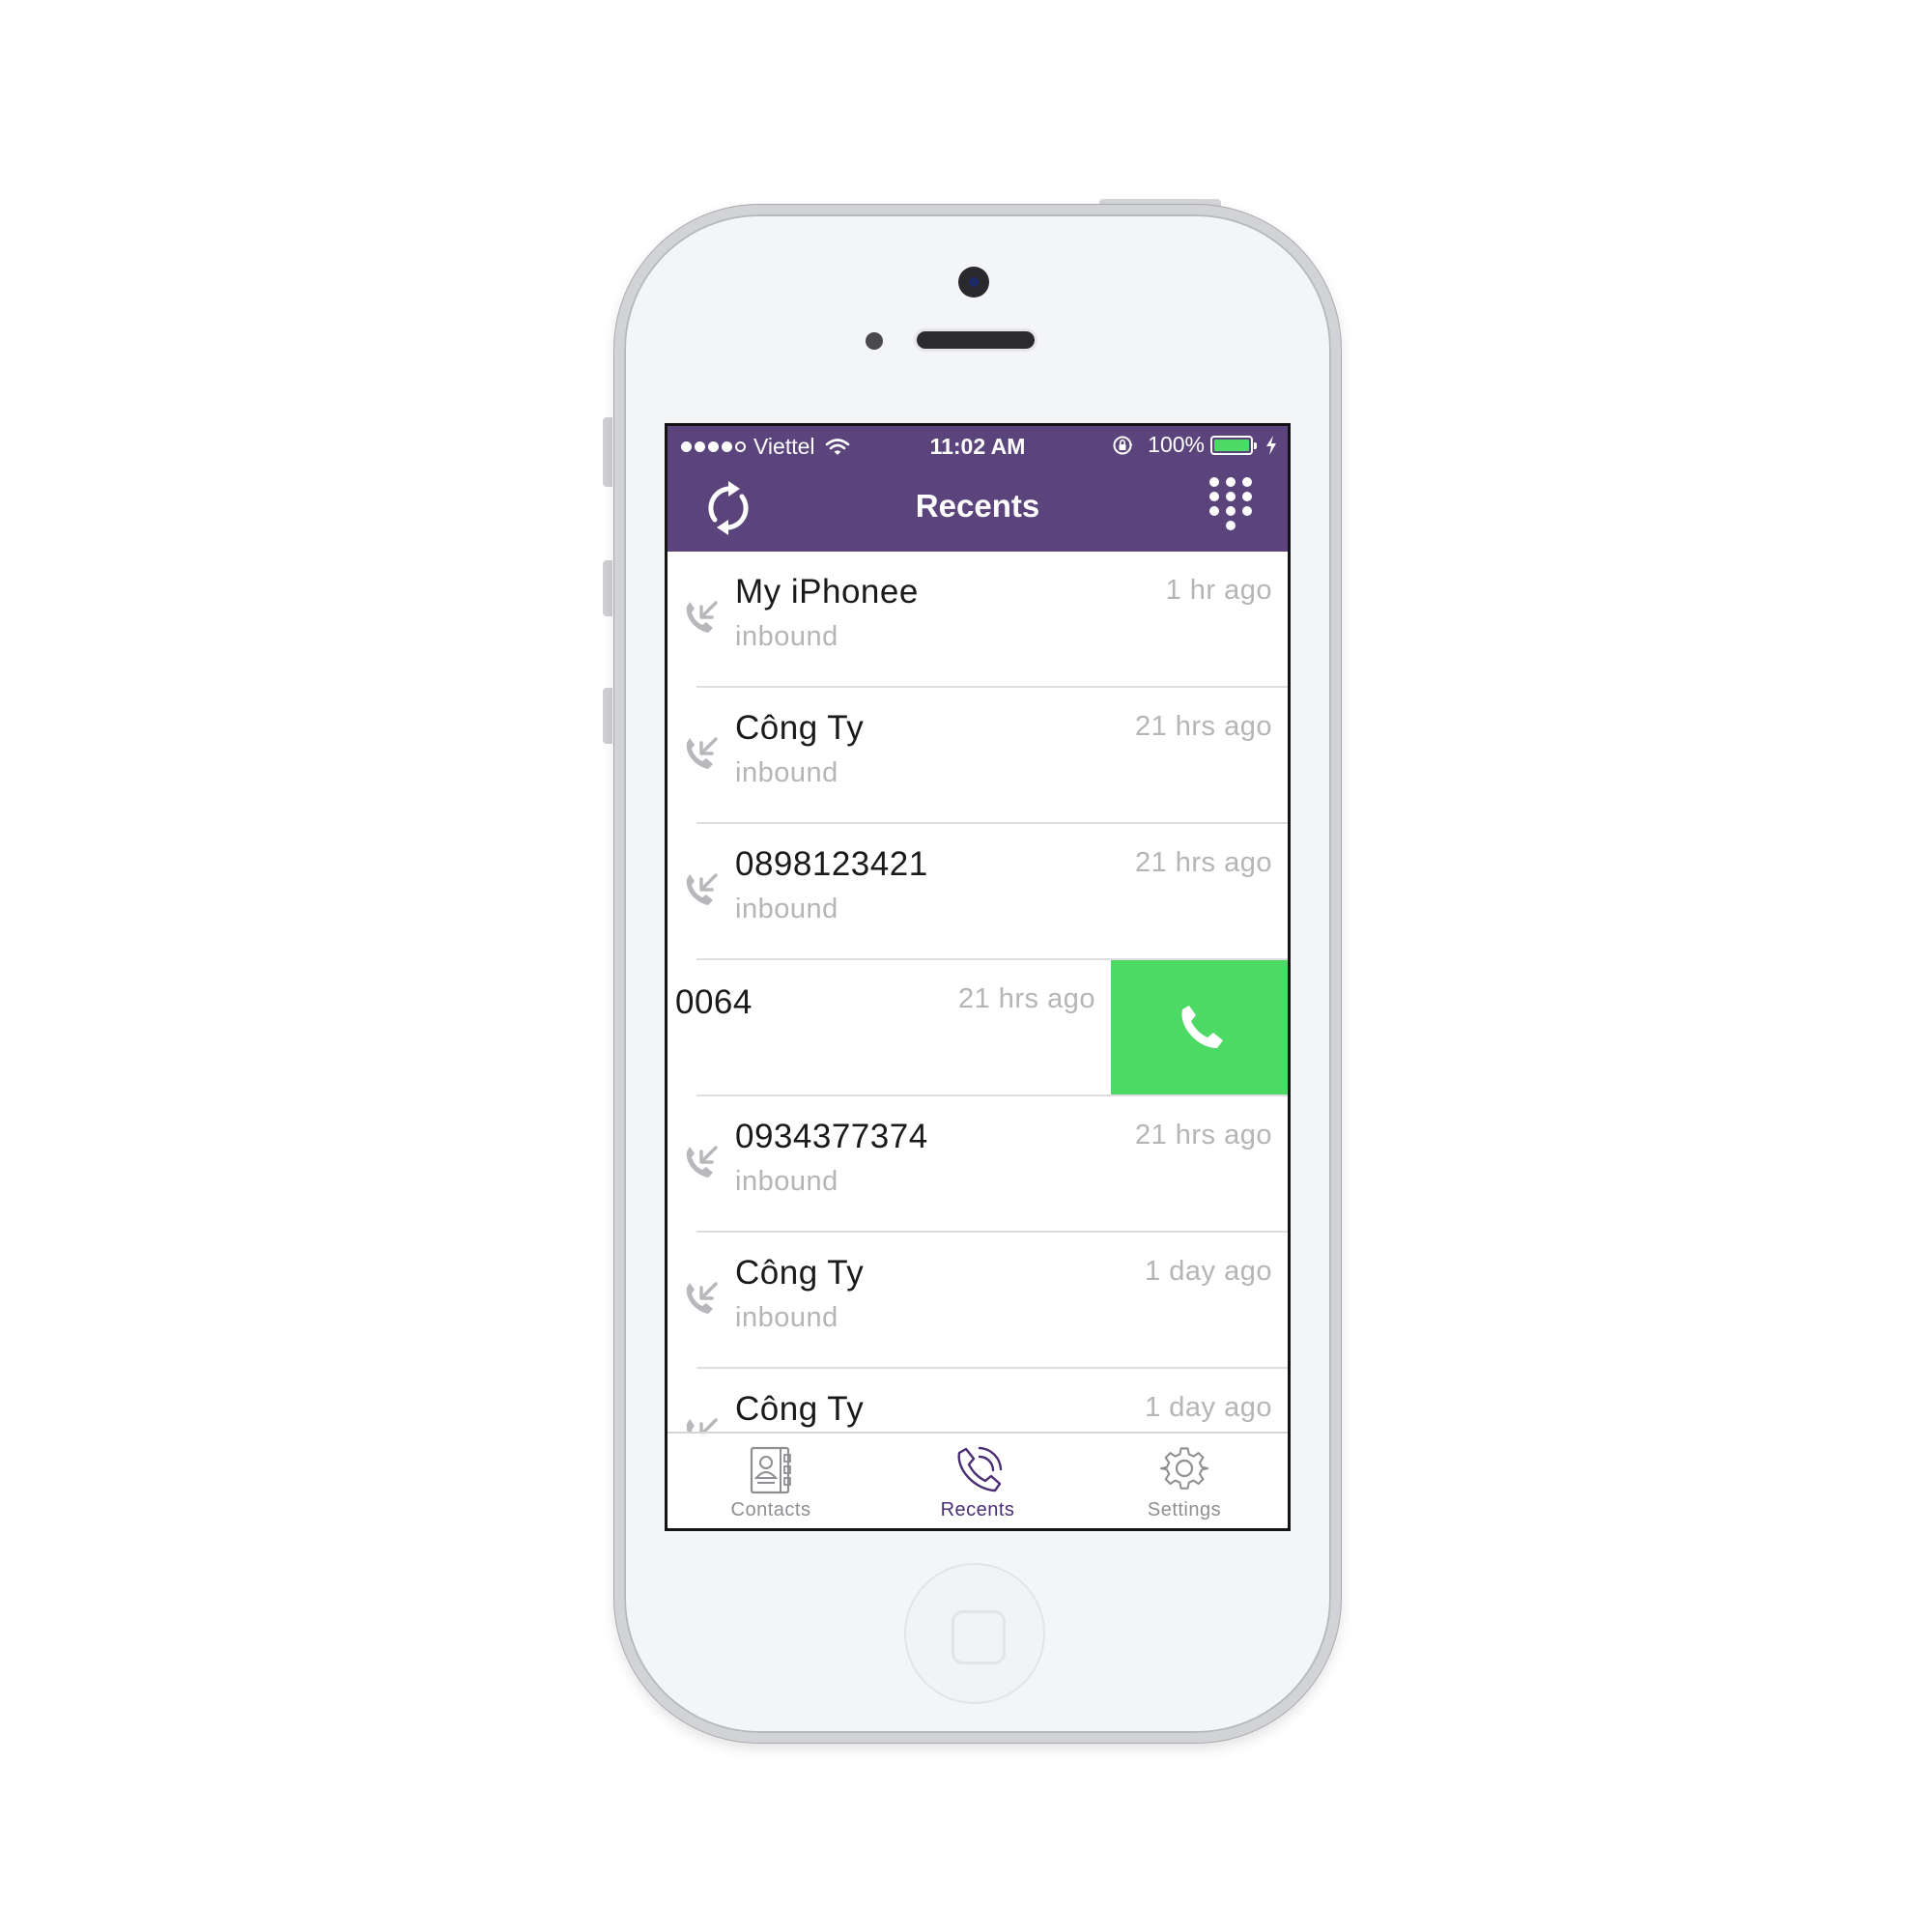 Image resolution: width=1932 pixels, height=1932 pixels. Describe the element at coordinates (874, 341) in the screenshot. I see `proximity-sensor` at that location.